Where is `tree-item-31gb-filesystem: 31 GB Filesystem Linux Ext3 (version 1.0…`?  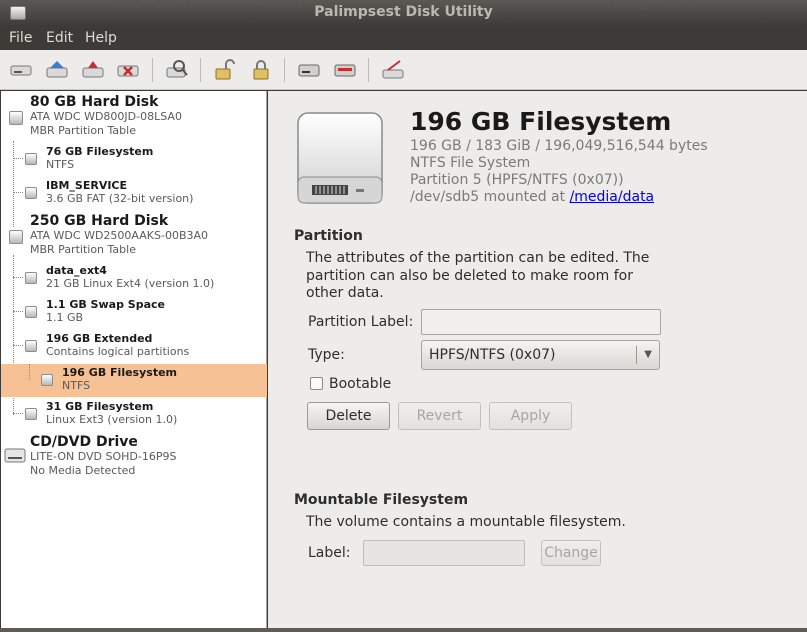 tree-item-31gb-filesystem: 31 GB Filesystem Linux Ext3 (version 1.0… is located at coordinates (134, 415).